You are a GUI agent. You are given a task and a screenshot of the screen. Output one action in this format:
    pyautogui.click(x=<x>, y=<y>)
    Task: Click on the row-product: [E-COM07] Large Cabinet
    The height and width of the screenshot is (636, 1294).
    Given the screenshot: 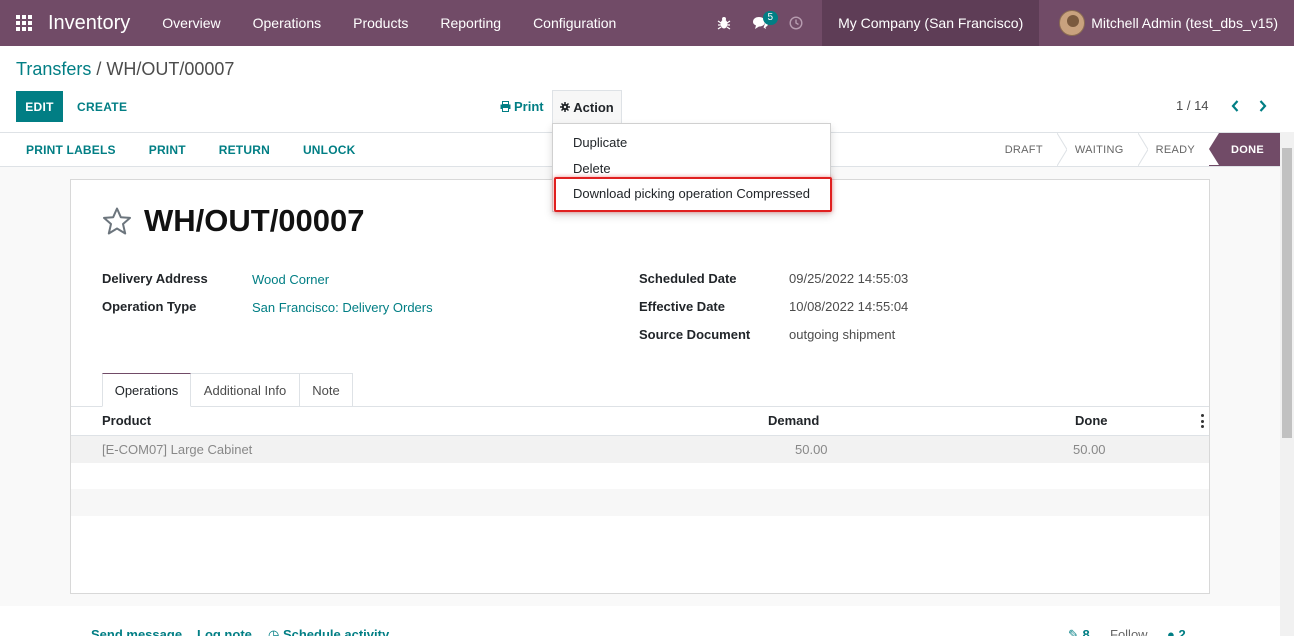 What is the action you would take?
    pyautogui.click(x=177, y=449)
    